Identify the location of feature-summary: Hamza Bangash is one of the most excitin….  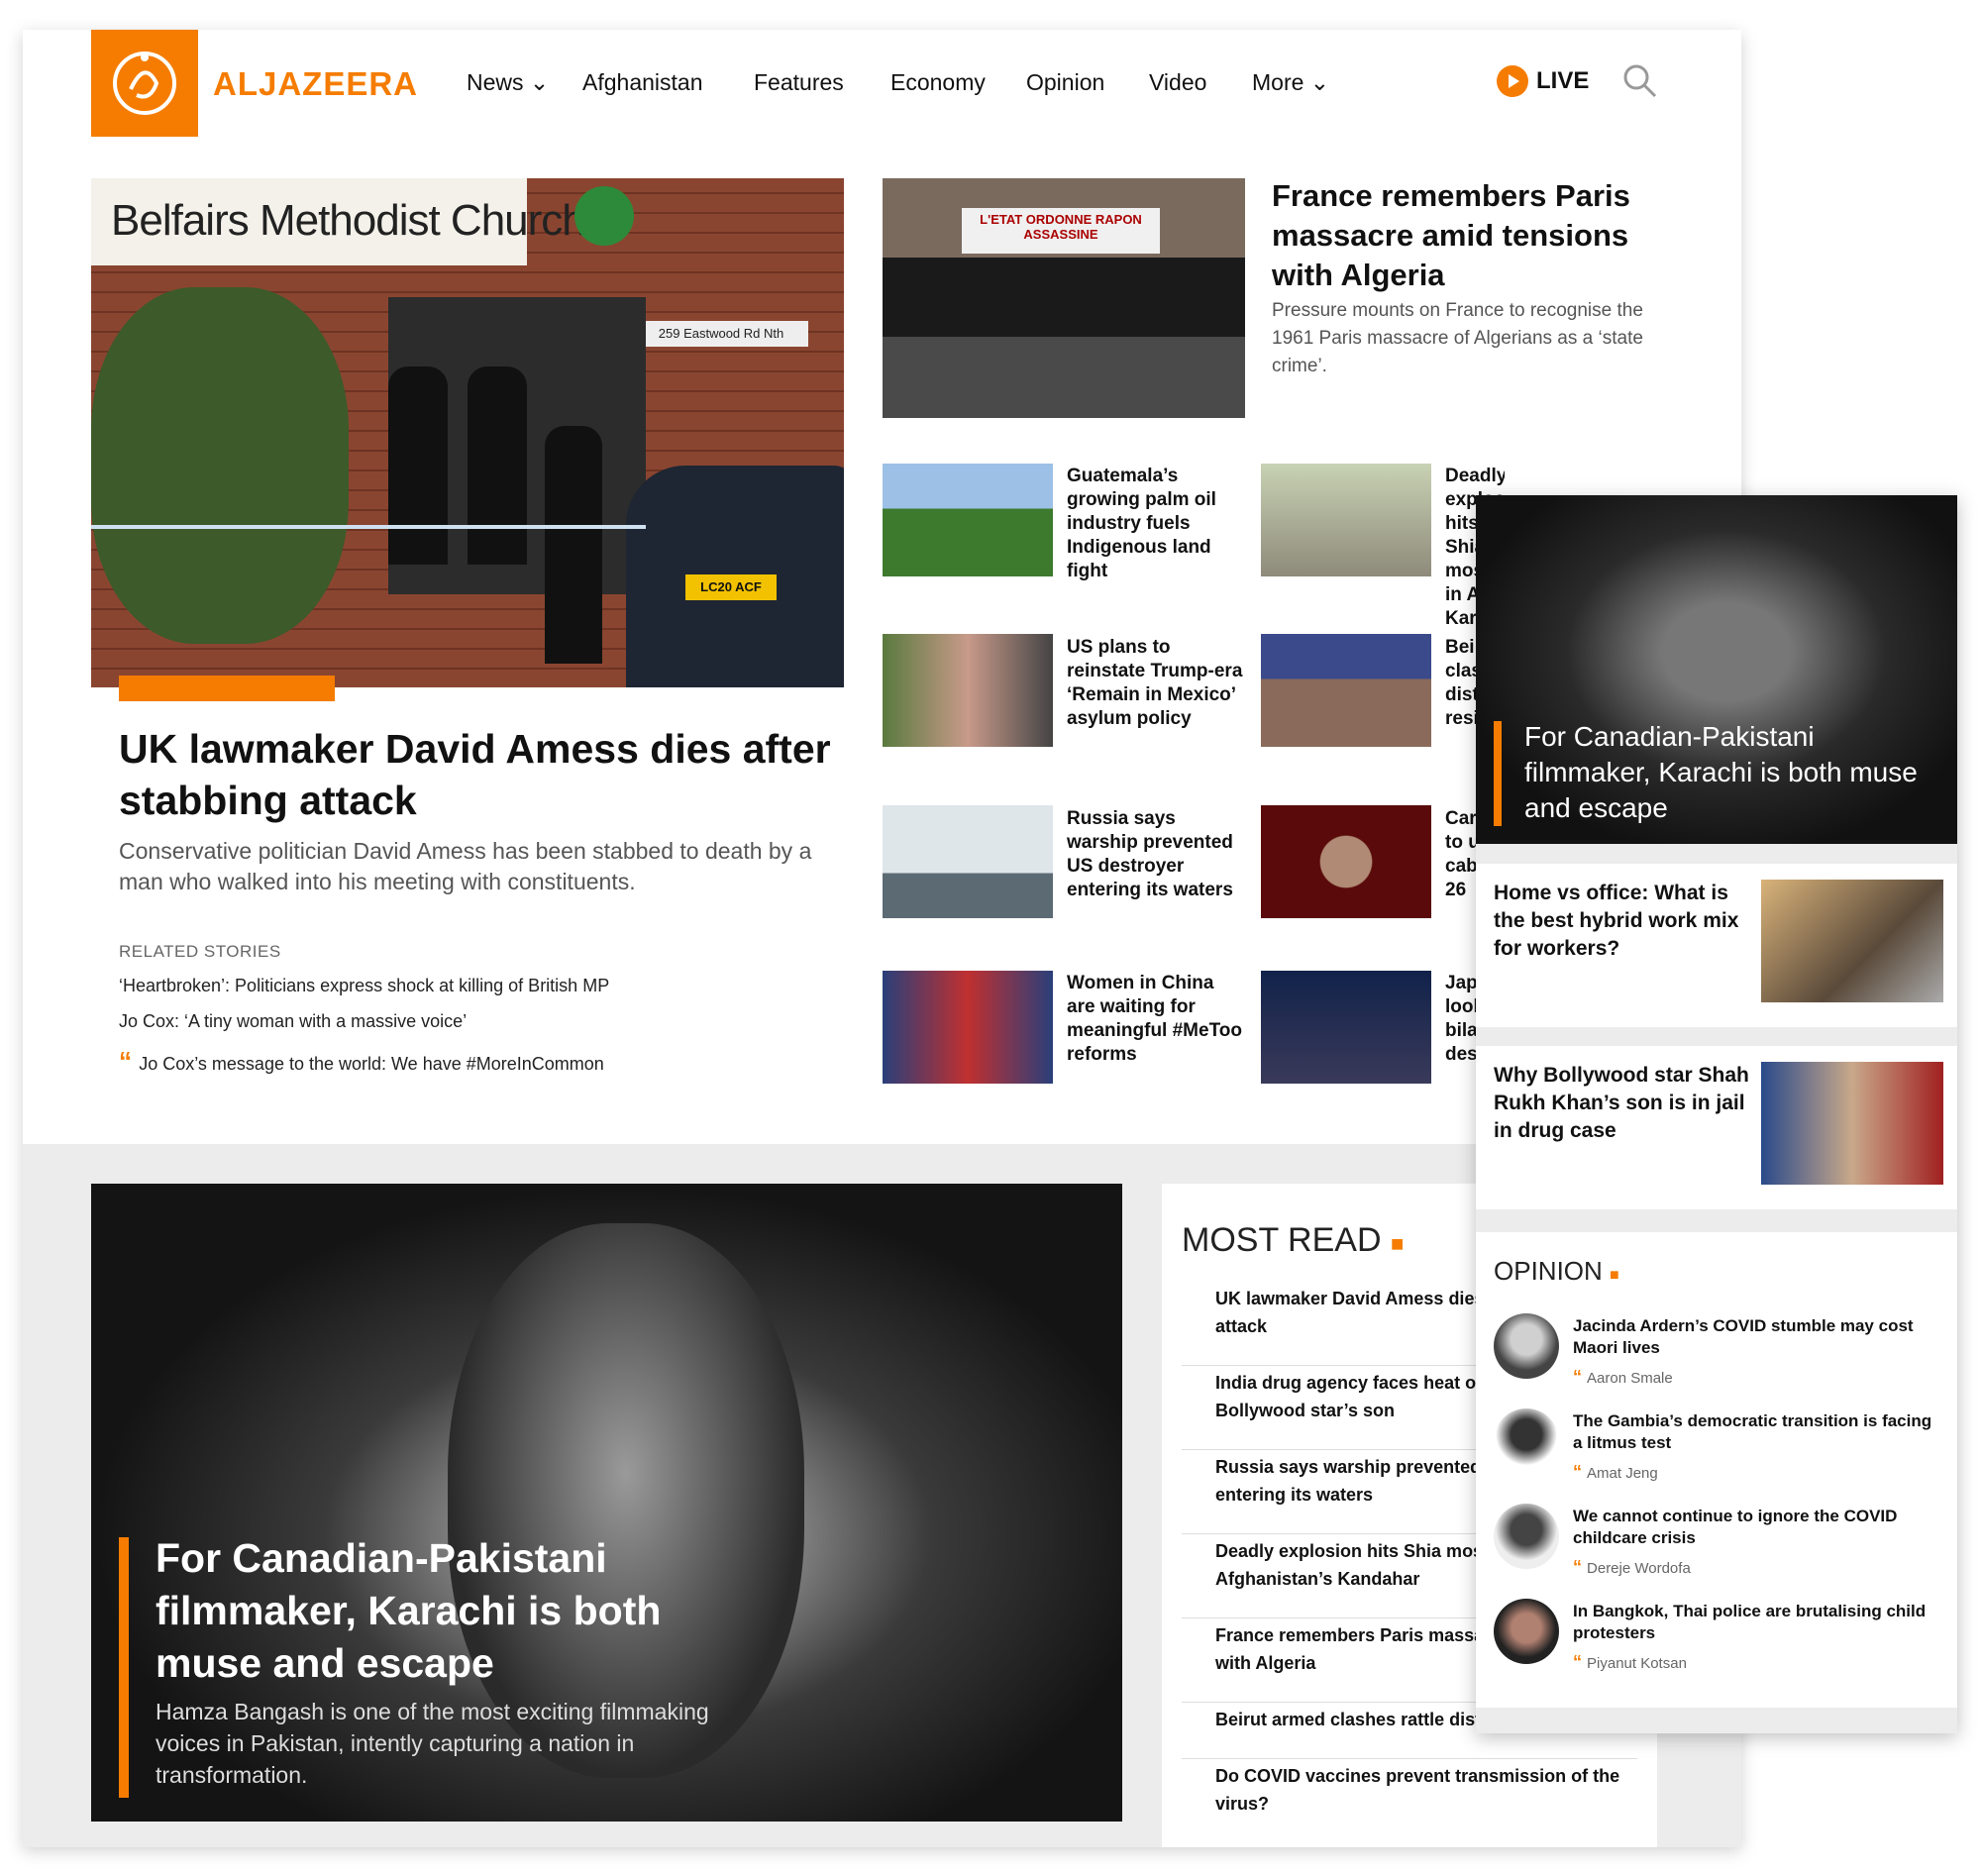
(432, 1743).